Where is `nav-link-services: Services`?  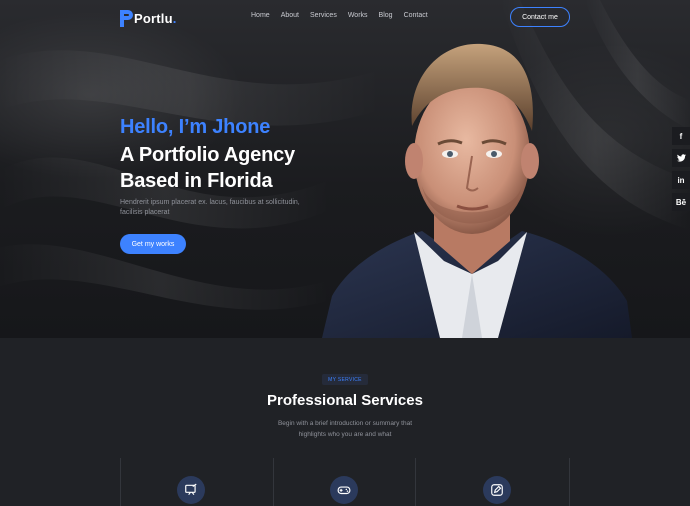
nav-link-services: Services is located at coordinates (323, 15).